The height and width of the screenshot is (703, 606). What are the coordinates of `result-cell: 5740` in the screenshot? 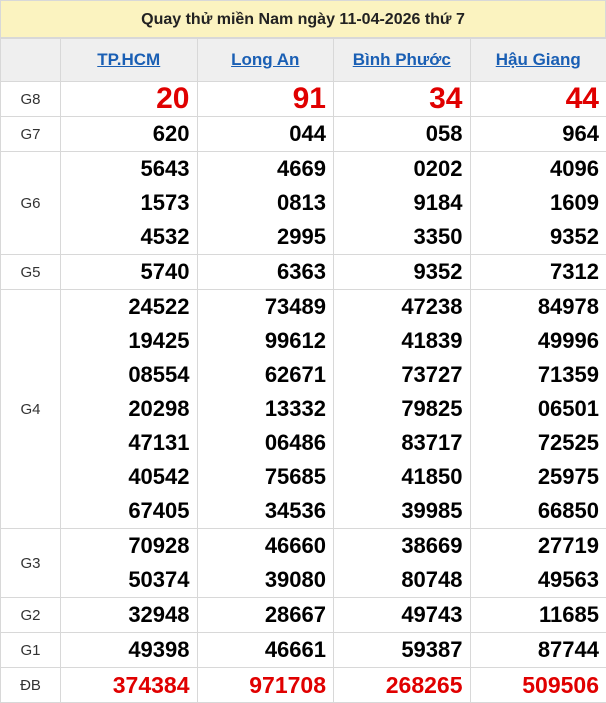 It's located at (129, 272).